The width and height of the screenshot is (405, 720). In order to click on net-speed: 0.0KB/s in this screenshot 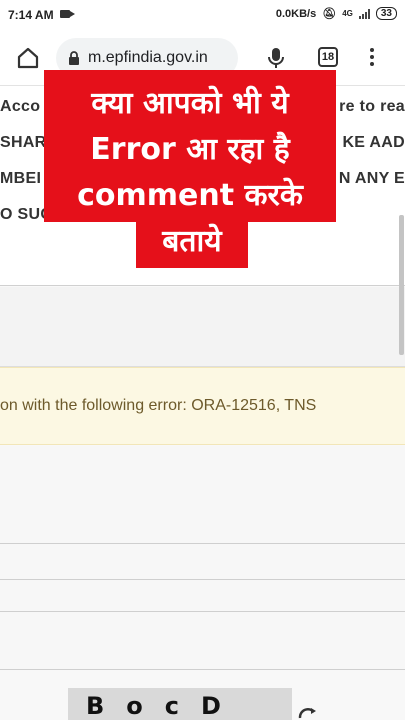, I will do `click(296, 13)`.